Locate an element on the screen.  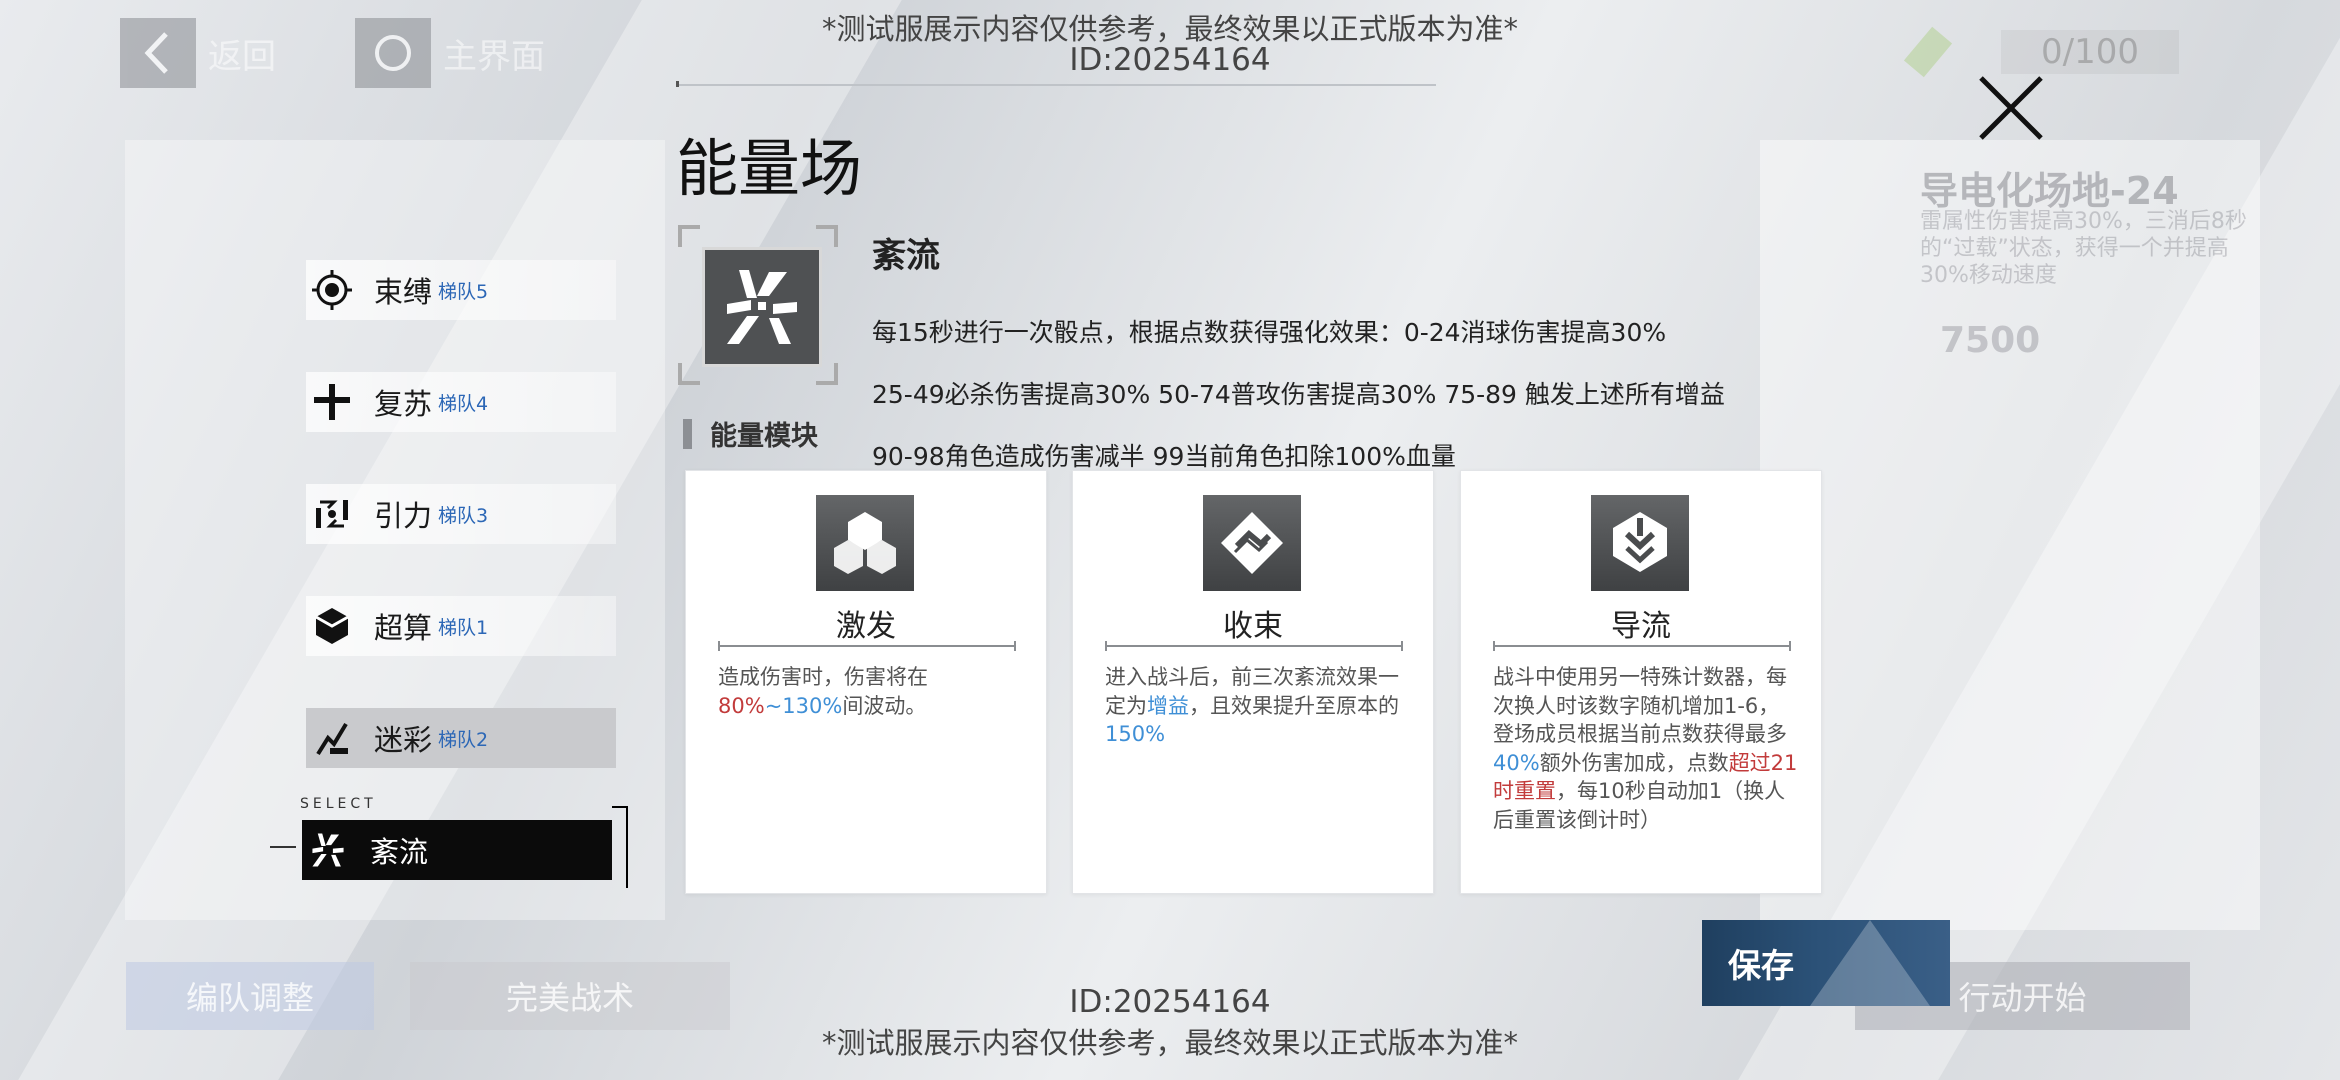
field-item-name: 紊流 is located at coordinates (399, 852).